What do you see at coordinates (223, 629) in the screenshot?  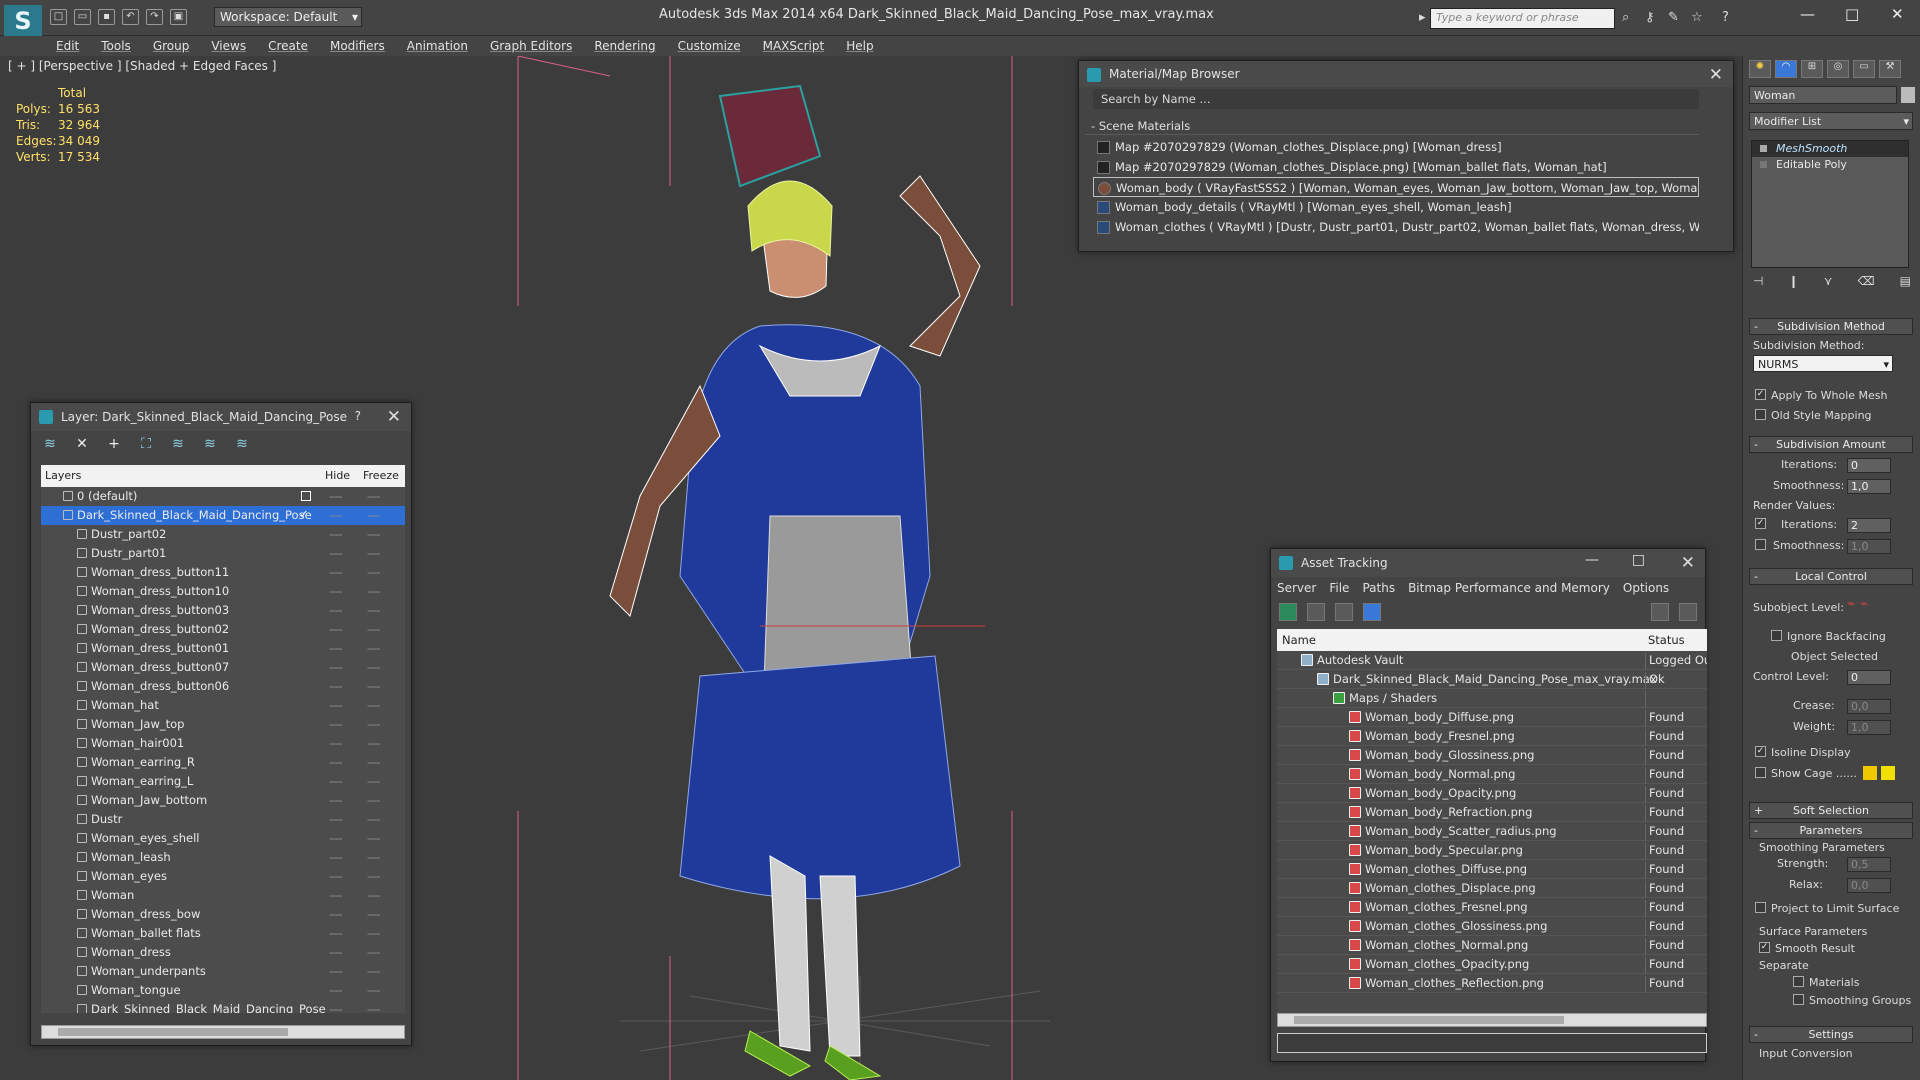 I see `layer-row: Woman_dress_button02 ---- ----` at bounding box center [223, 629].